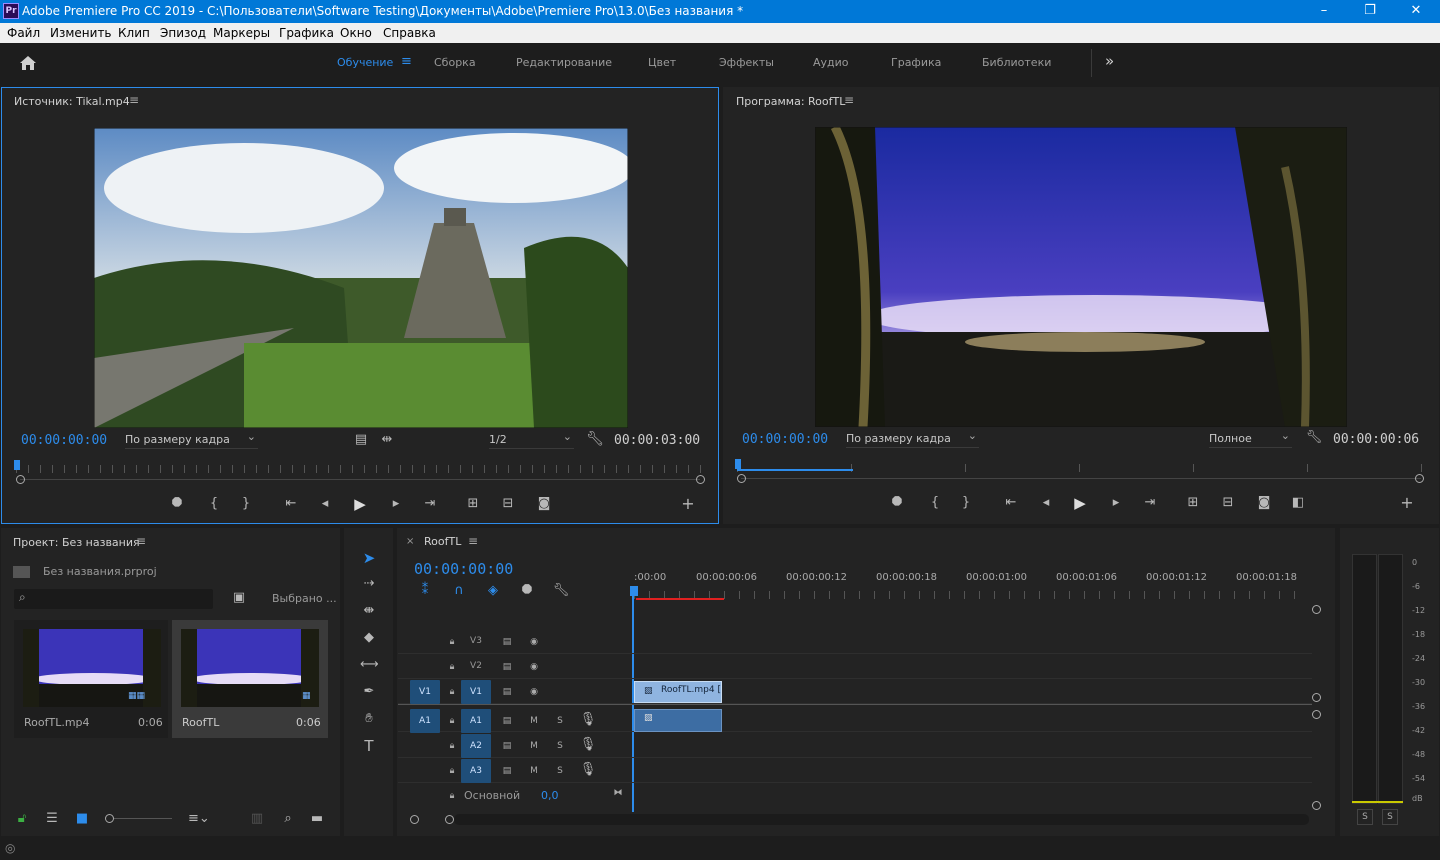 The height and width of the screenshot is (860, 1440). I want to click on workspace-graphics: Графика, so click(916, 62).